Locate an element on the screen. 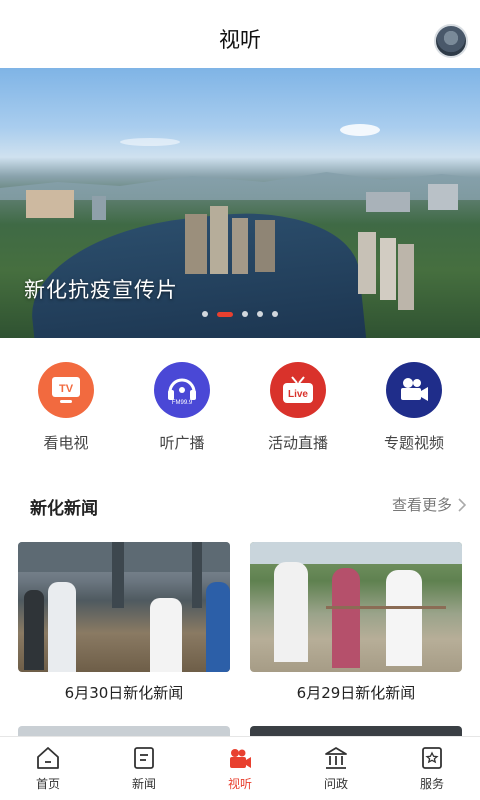  tv-badge: TV is located at coordinates (66, 389).